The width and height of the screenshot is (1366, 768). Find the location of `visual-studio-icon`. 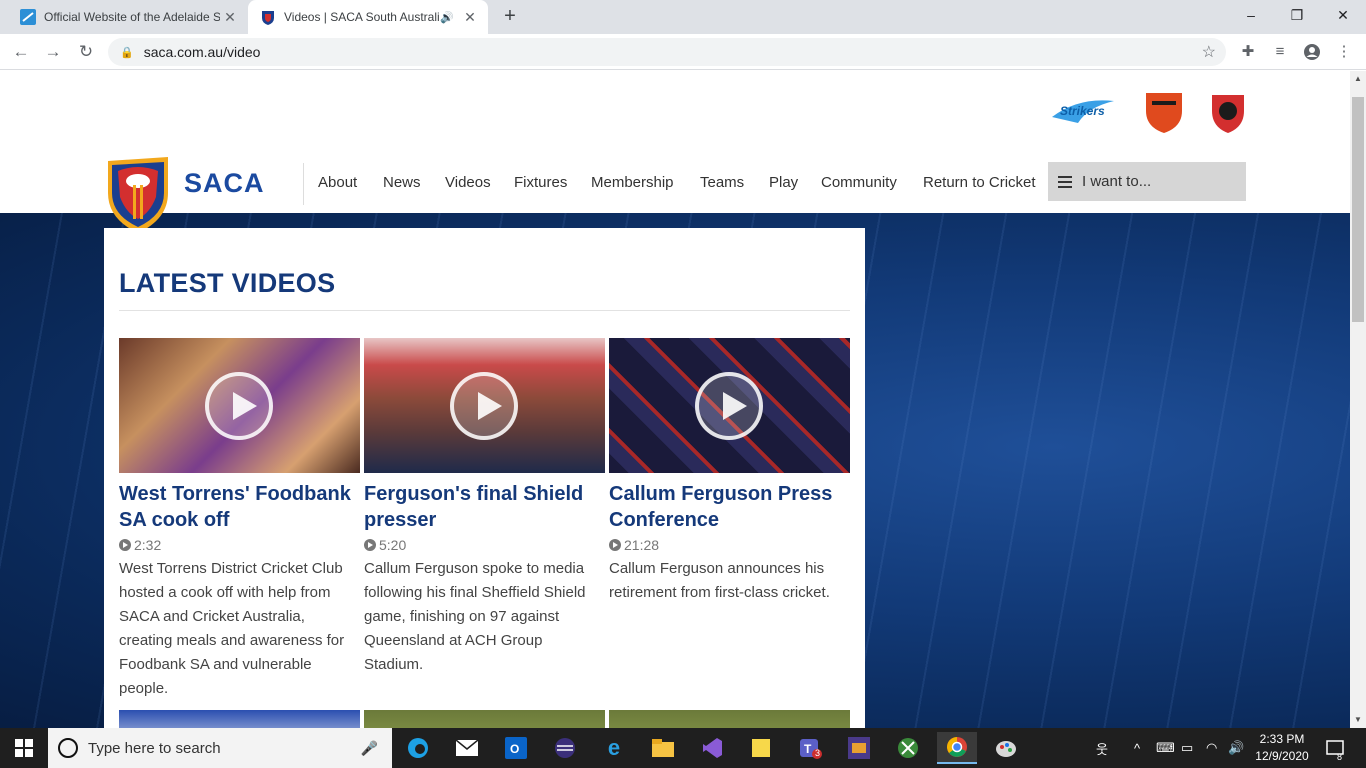

visual-studio-icon is located at coordinates (712, 748).